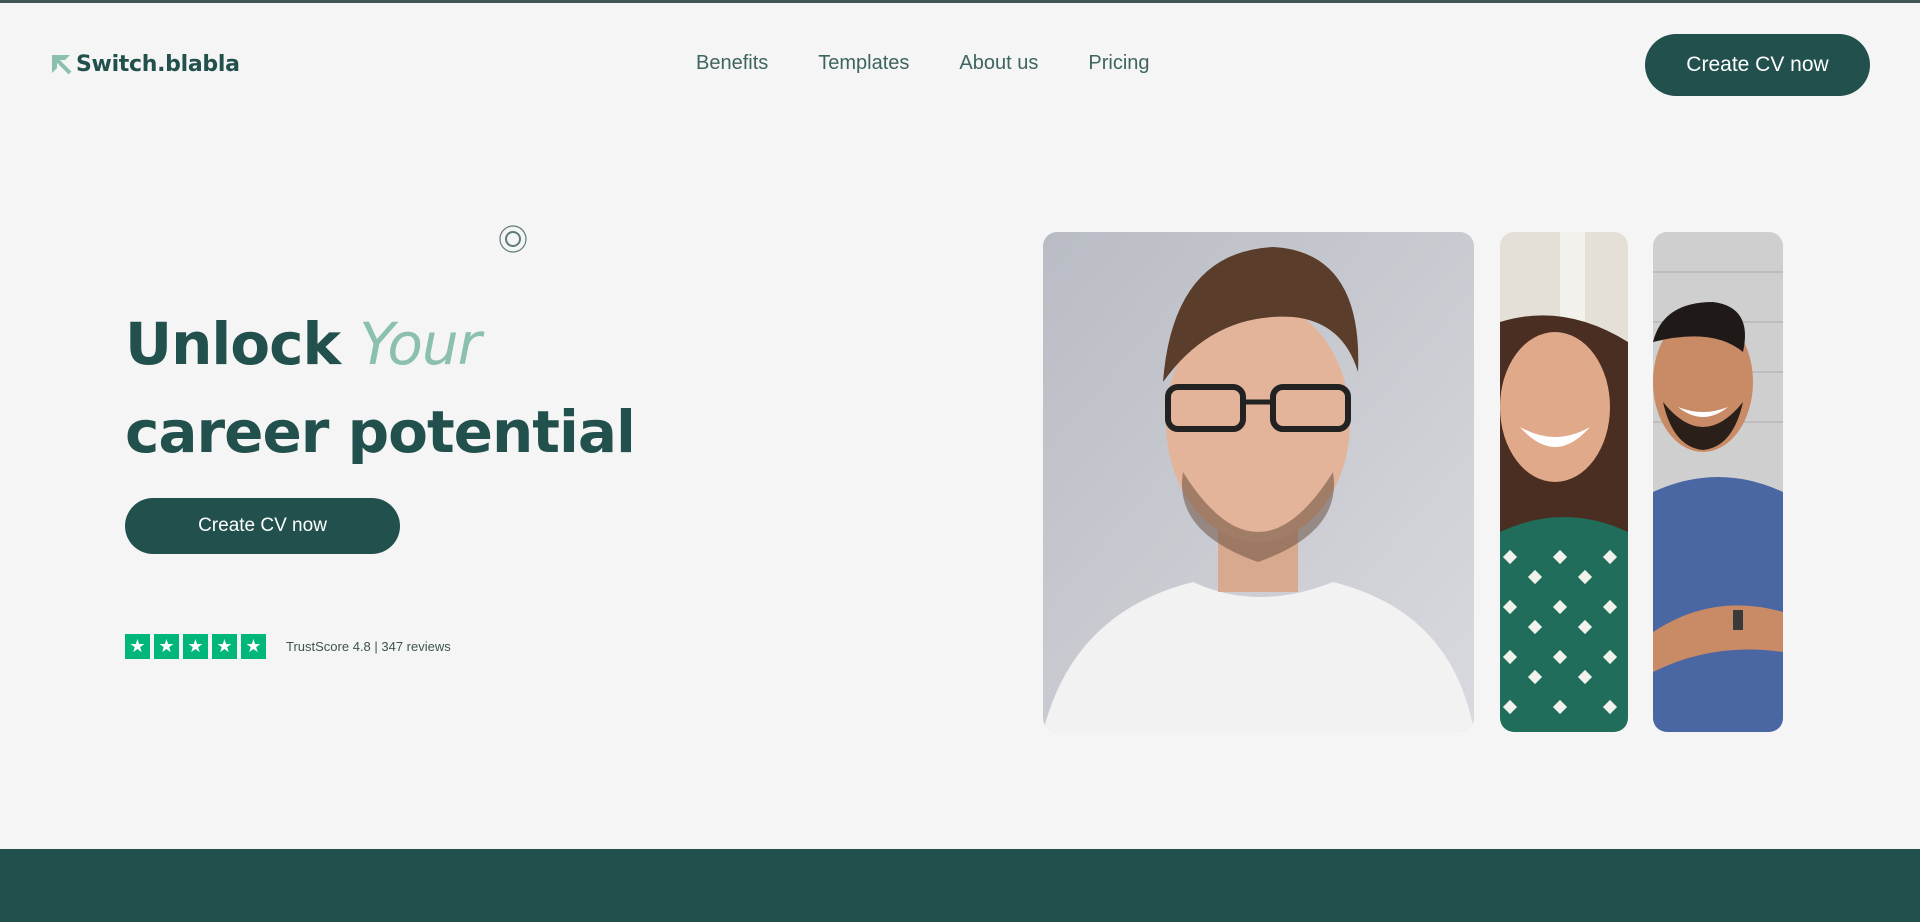 The width and height of the screenshot is (1920, 922). What do you see at coordinates (1757, 65) in the screenshot?
I see `header-create-cv-button: Create CV now` at bounding box center [1757, 65].